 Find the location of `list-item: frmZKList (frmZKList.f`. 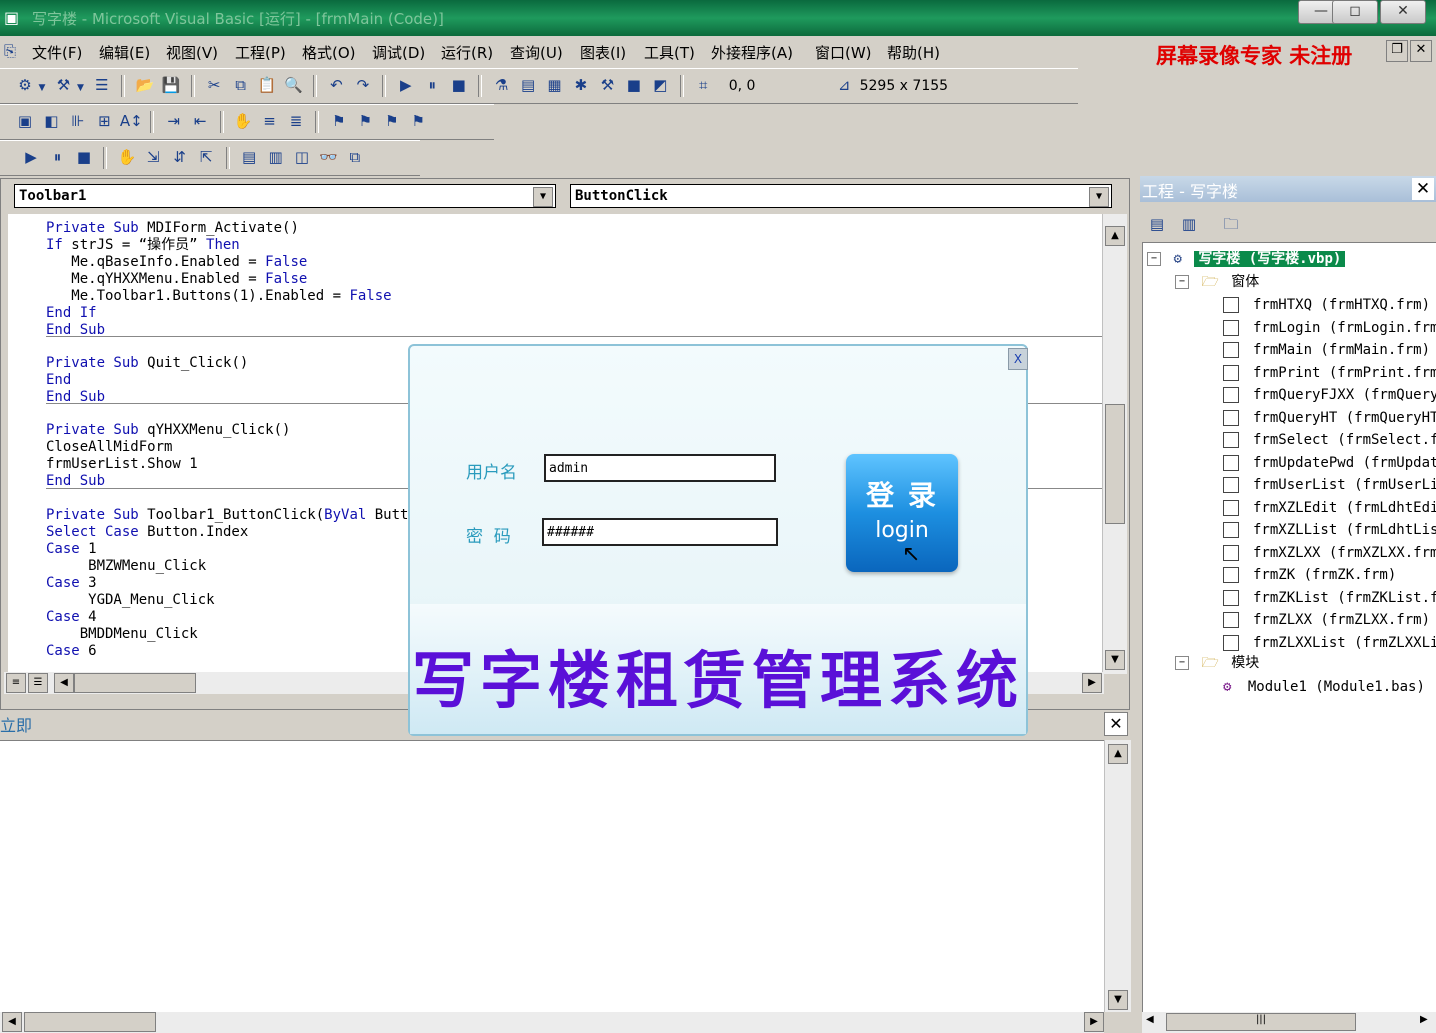

list-item: frmZKList (frmZKList.f is located at coordinates (1329, 598).